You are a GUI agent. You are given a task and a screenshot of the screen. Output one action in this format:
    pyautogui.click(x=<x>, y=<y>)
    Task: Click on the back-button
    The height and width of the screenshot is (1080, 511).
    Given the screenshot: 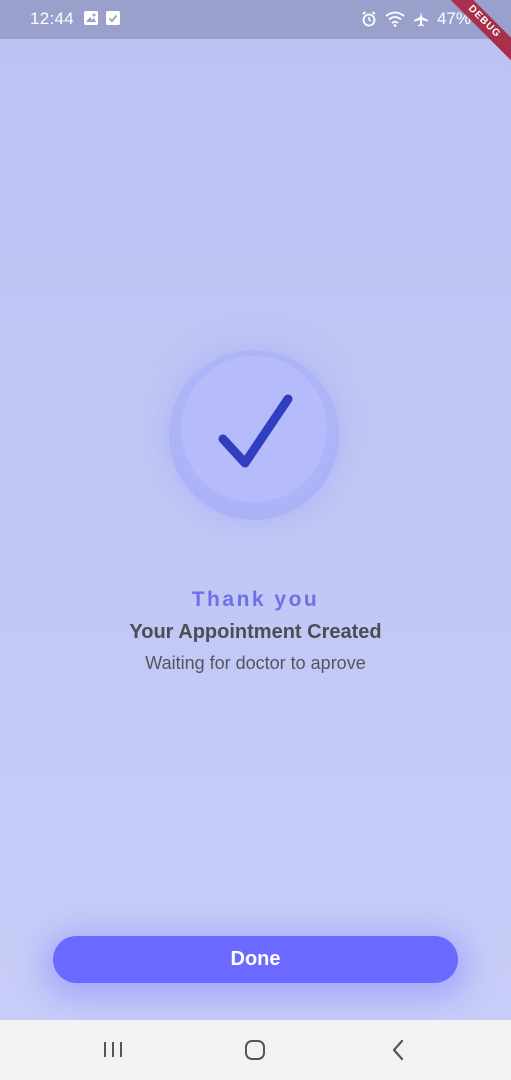 What is the action you would take?
    pyautogui.click(x=398, y=1050)
    